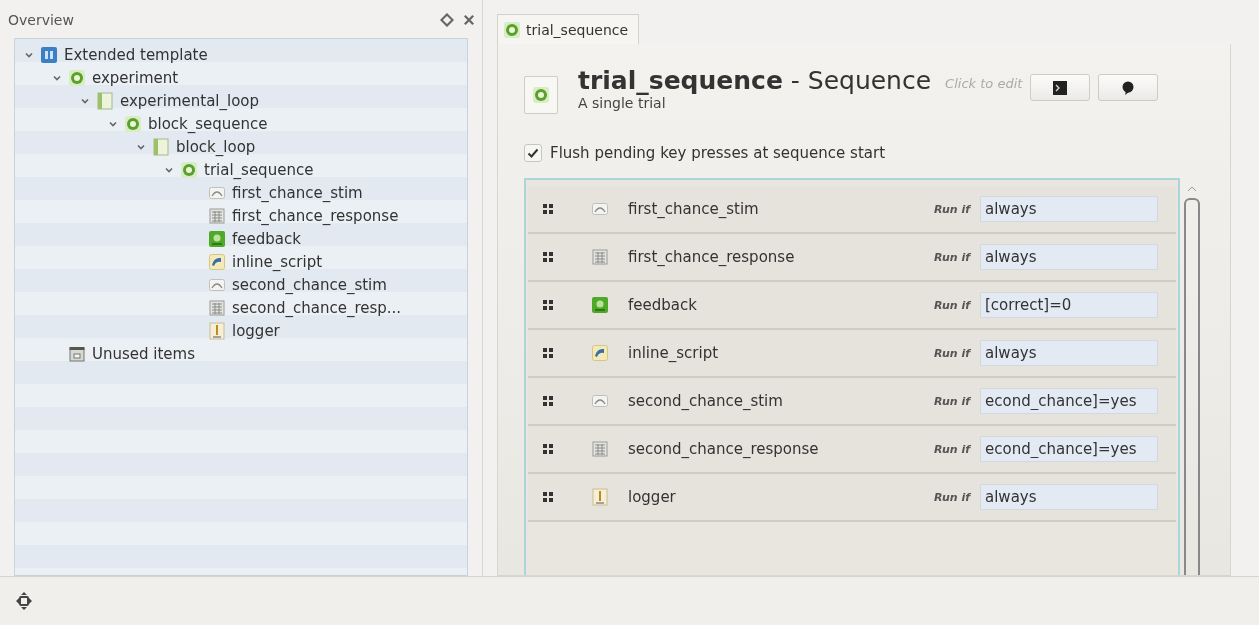  Describe the element at coordinates (447, 20) in the screenshot. I see `float-icon` at that location.